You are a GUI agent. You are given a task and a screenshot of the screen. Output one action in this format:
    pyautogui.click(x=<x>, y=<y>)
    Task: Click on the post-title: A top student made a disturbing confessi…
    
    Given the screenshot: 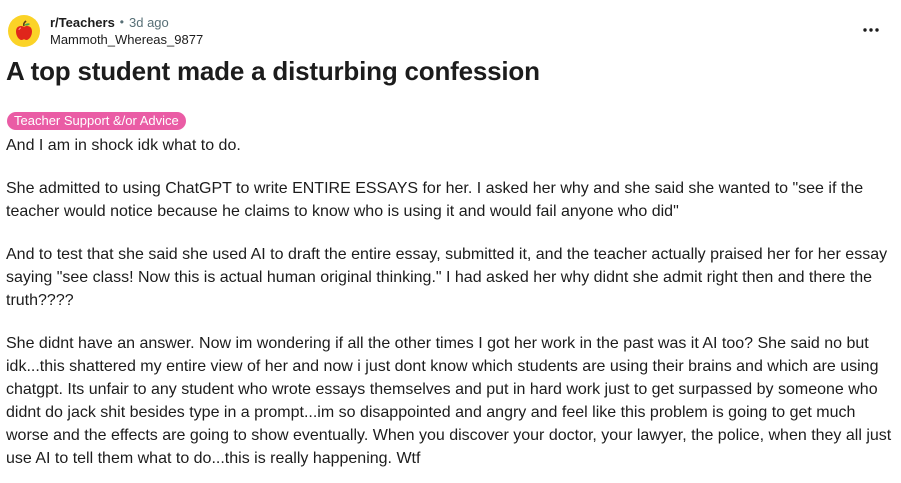 What is the action you would take?
    pyautogui.click(x=273, y=71)
    